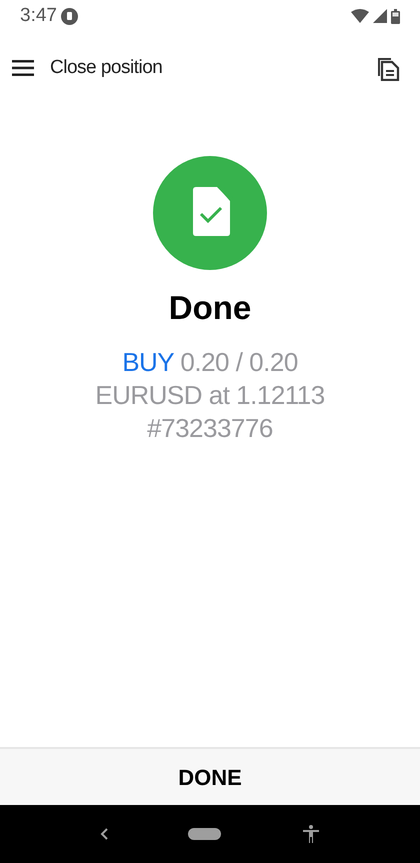 The width and height of the screenshot is (420, 863). Describe the element at coordinates (210, 308) in the screenshot. I see `result-title: Done` at that location.